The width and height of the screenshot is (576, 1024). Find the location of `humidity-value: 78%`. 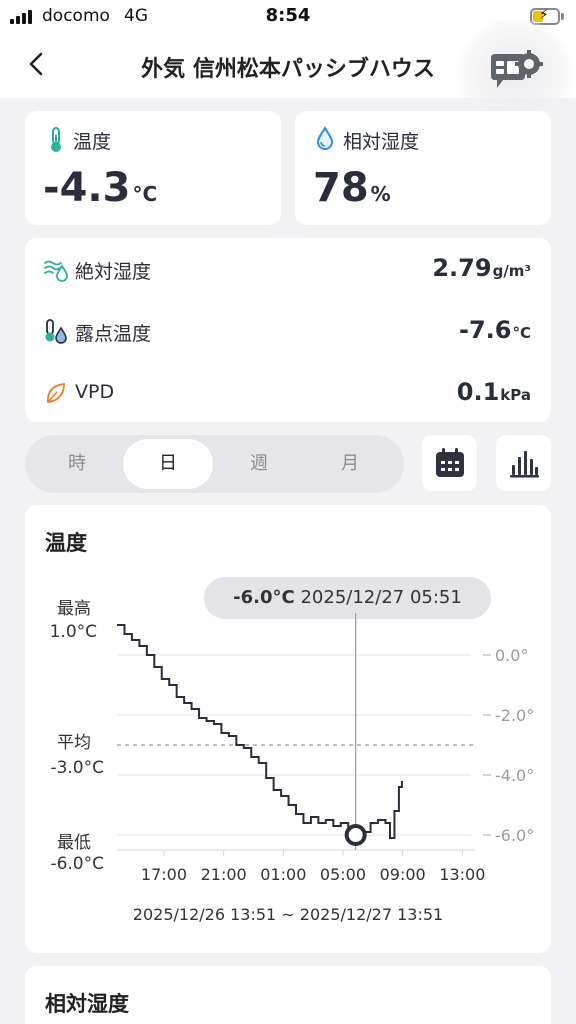

humidity-value: 78% is located at coordinates (352, 188).